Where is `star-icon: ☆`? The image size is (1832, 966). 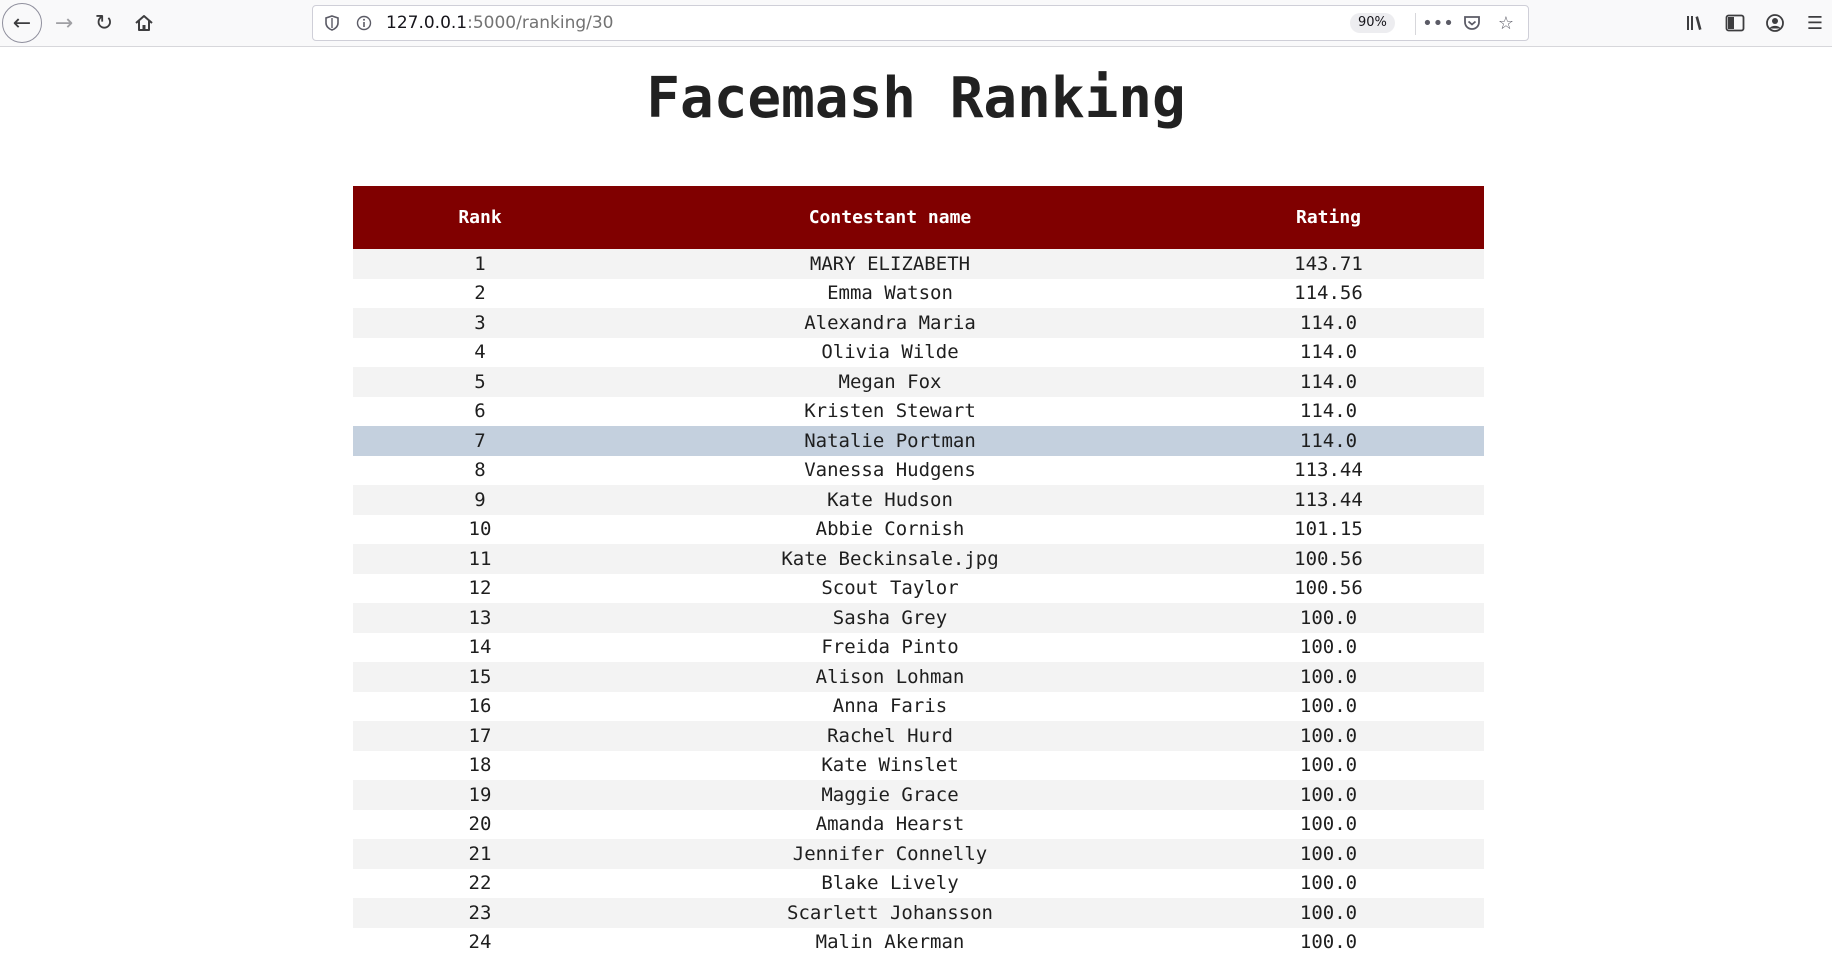
star-icon: ☆ is located at coordinates (1506, 23).